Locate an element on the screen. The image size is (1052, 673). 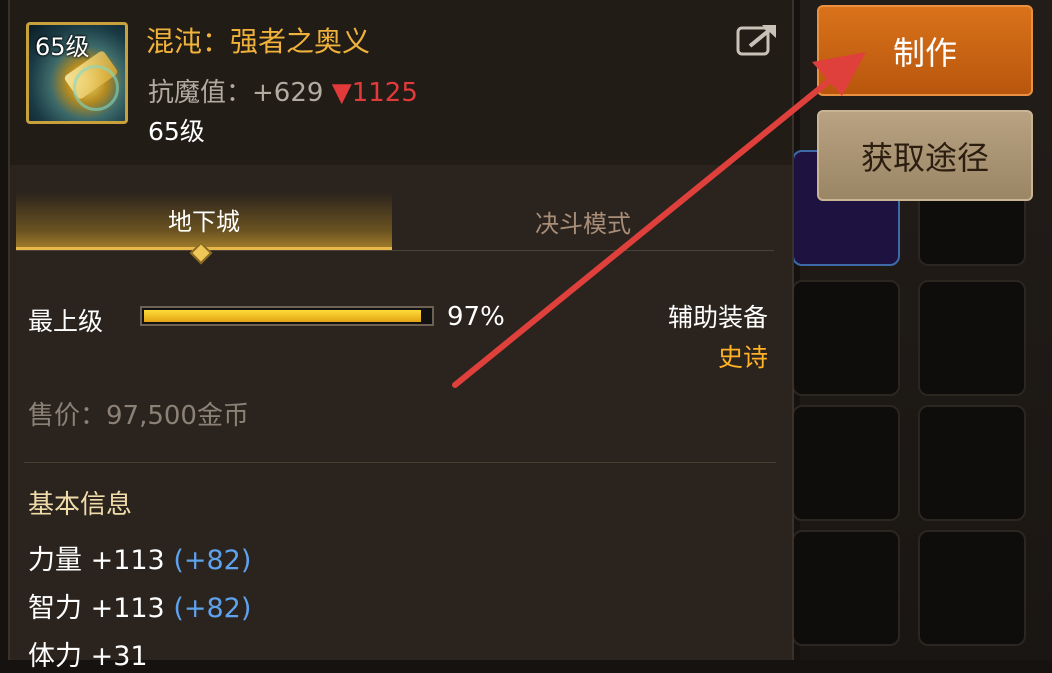
stat-diff-down: ▼1125 is located at coordinates (374, 93).